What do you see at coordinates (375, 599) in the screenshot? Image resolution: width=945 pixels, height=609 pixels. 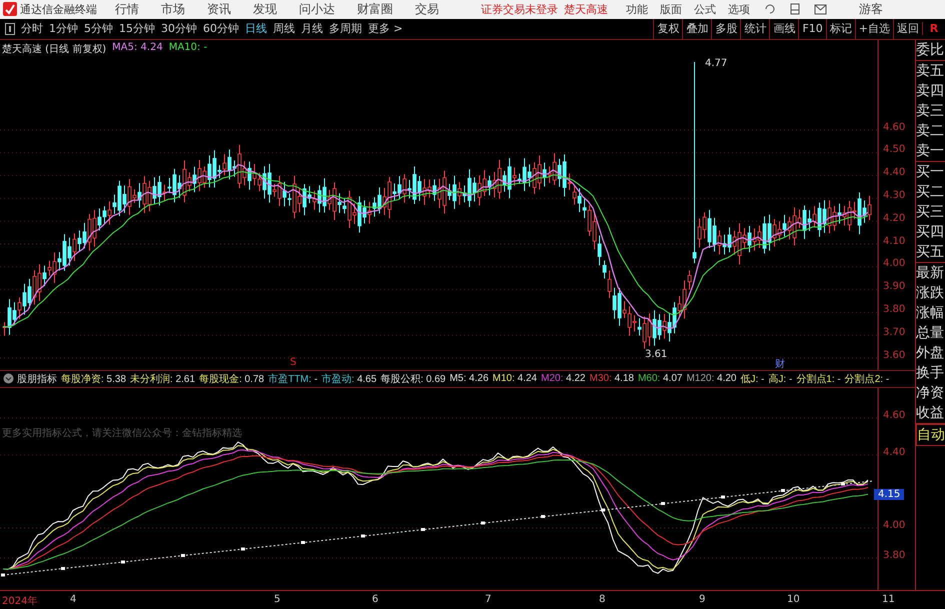 I see `date-axis-label: 6` at bounding box center [375, 599].